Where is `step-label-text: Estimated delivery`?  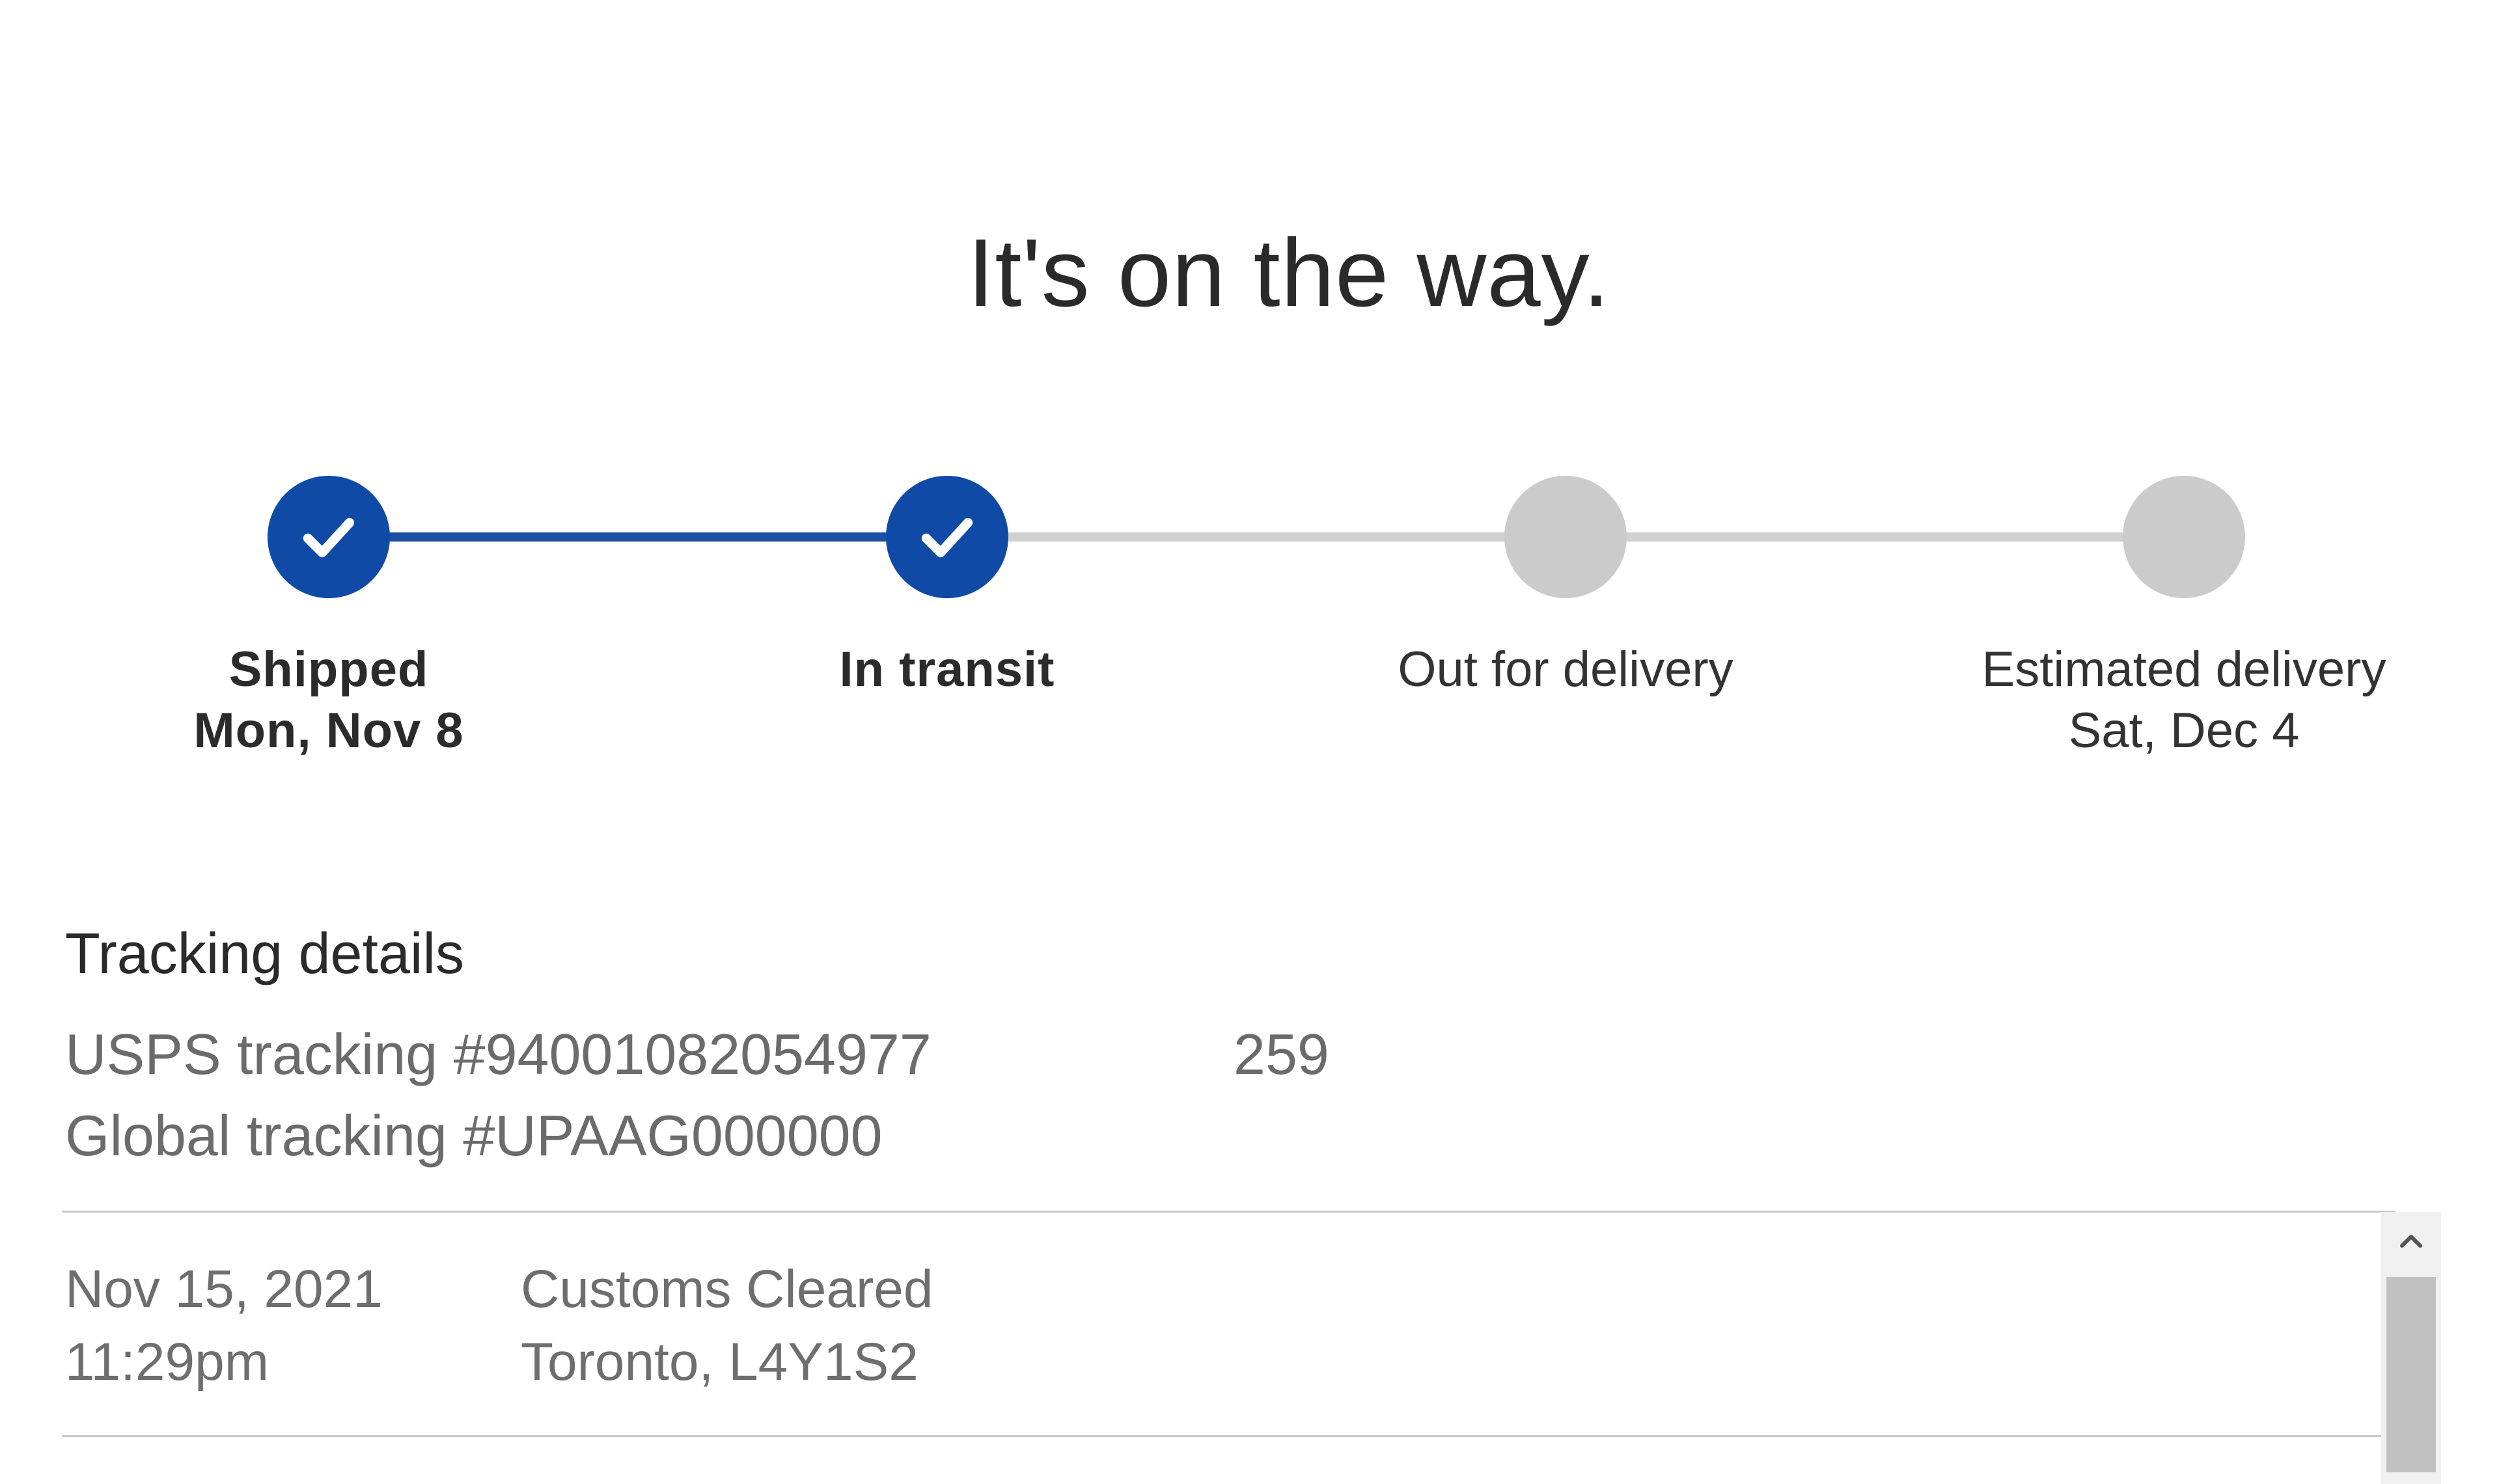 step-label-text: Estimated delivery is located at coordinates (2183, 669).